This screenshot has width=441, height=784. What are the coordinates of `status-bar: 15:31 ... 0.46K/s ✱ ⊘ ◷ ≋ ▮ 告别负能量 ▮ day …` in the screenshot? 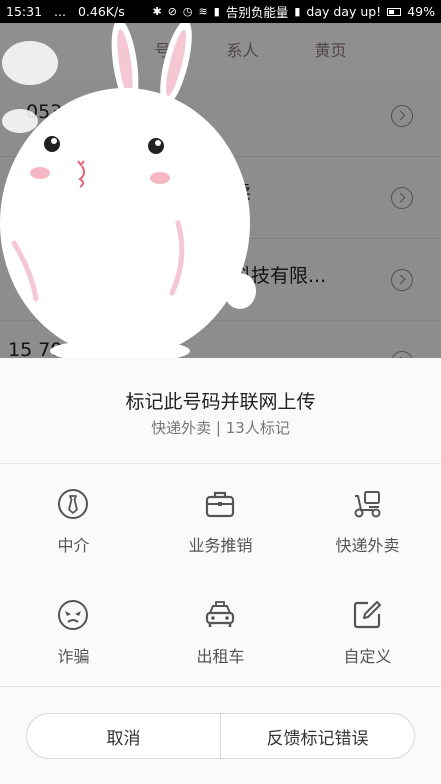 It's located at (220, 11).